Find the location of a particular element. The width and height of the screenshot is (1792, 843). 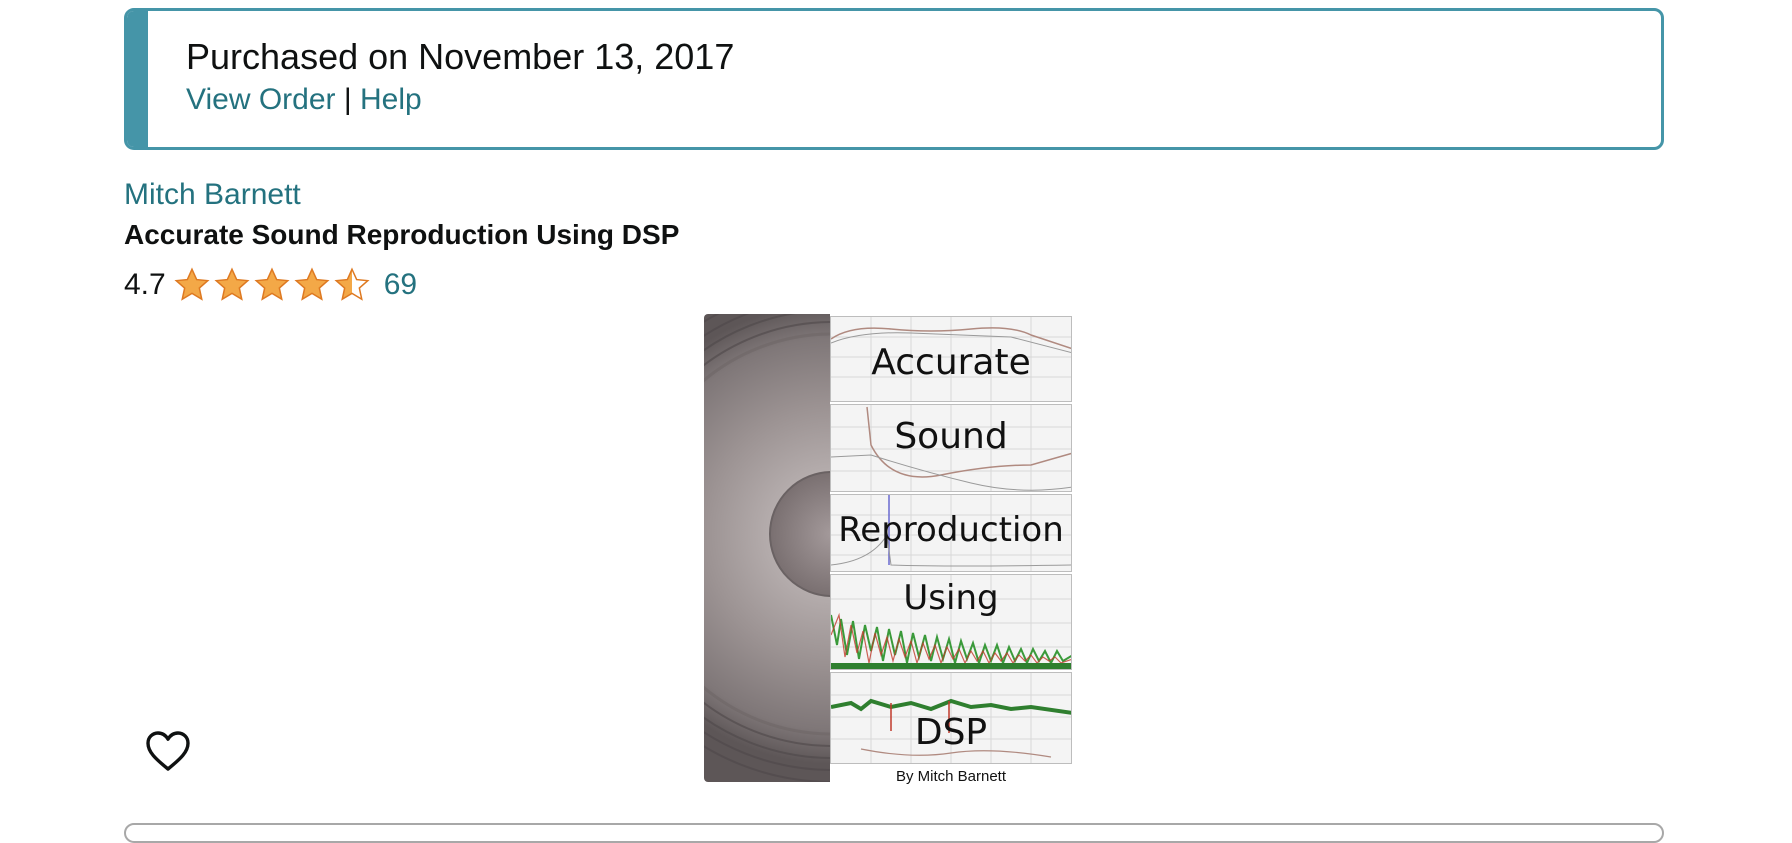

cover-panel-dsp: DSP is located at coordinates (951, 718).